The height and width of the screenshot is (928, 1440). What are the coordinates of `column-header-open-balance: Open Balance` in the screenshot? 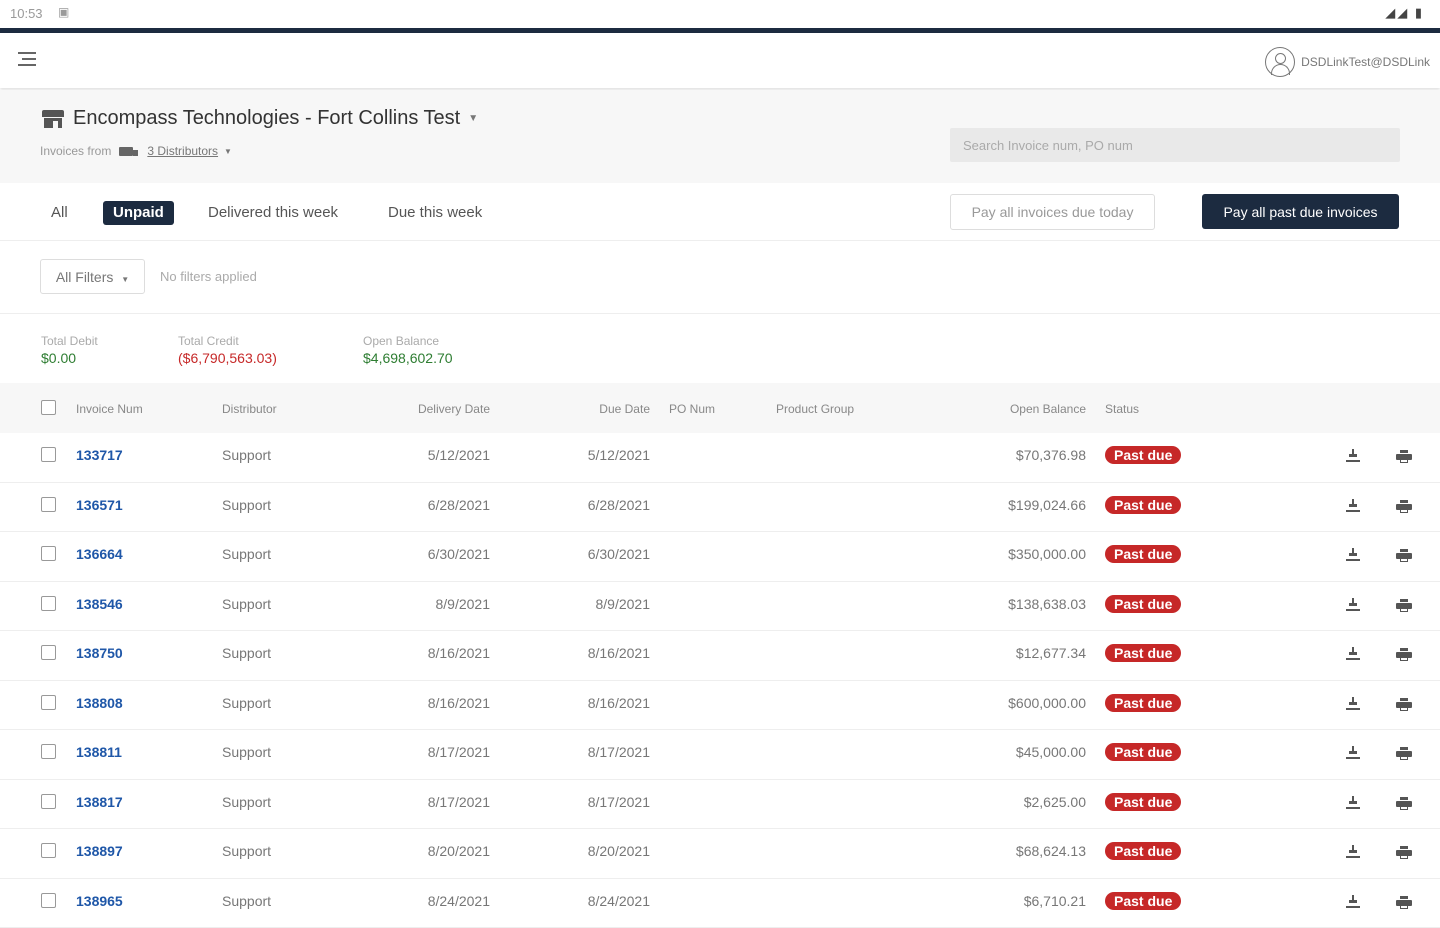 It's located at (1026, 409).